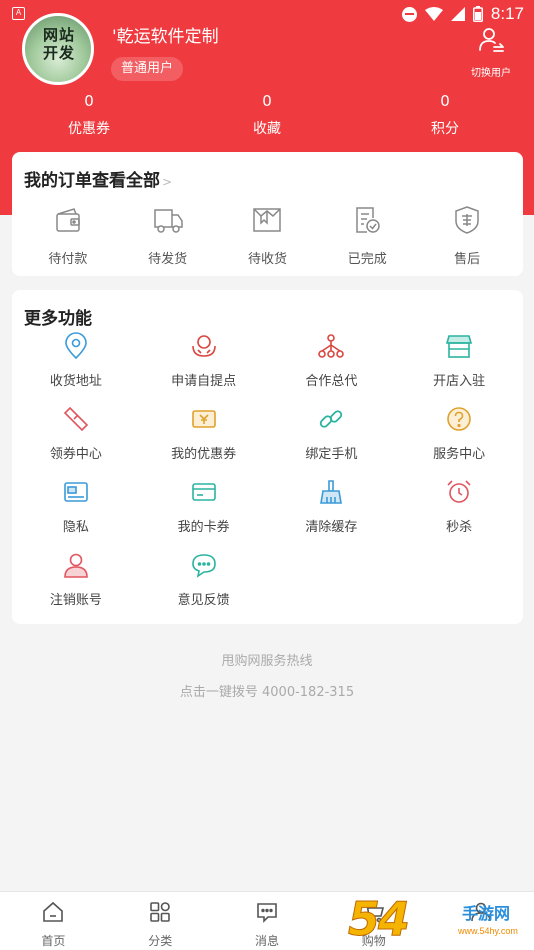 The width and height of the screenshot is (534, 950). What do you see at coordinates (160, 912) in the screenshot?
I see `category-grid-icon` at bounding box center [160, 912].